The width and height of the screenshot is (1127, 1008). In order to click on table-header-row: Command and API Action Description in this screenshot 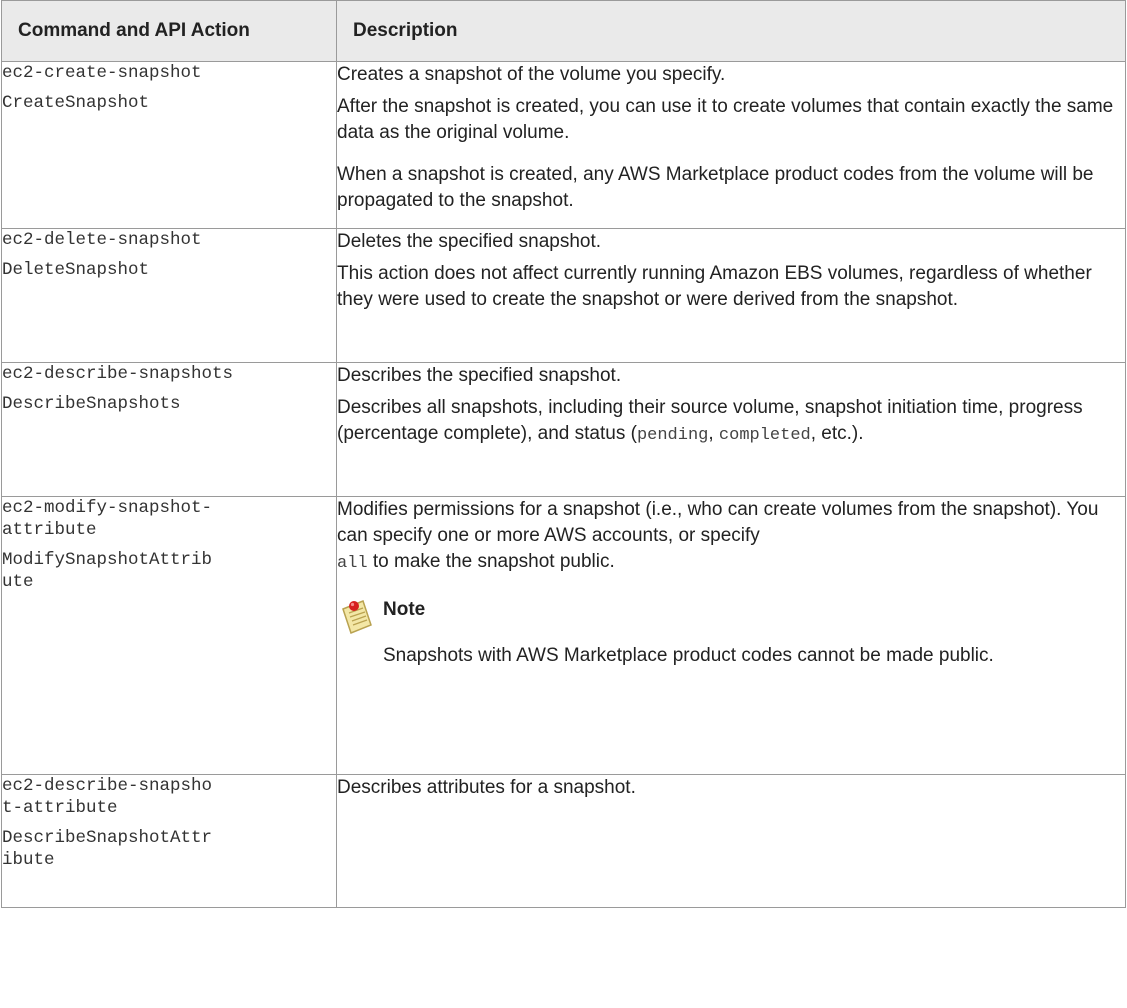, I will do `click(563, 31)`.